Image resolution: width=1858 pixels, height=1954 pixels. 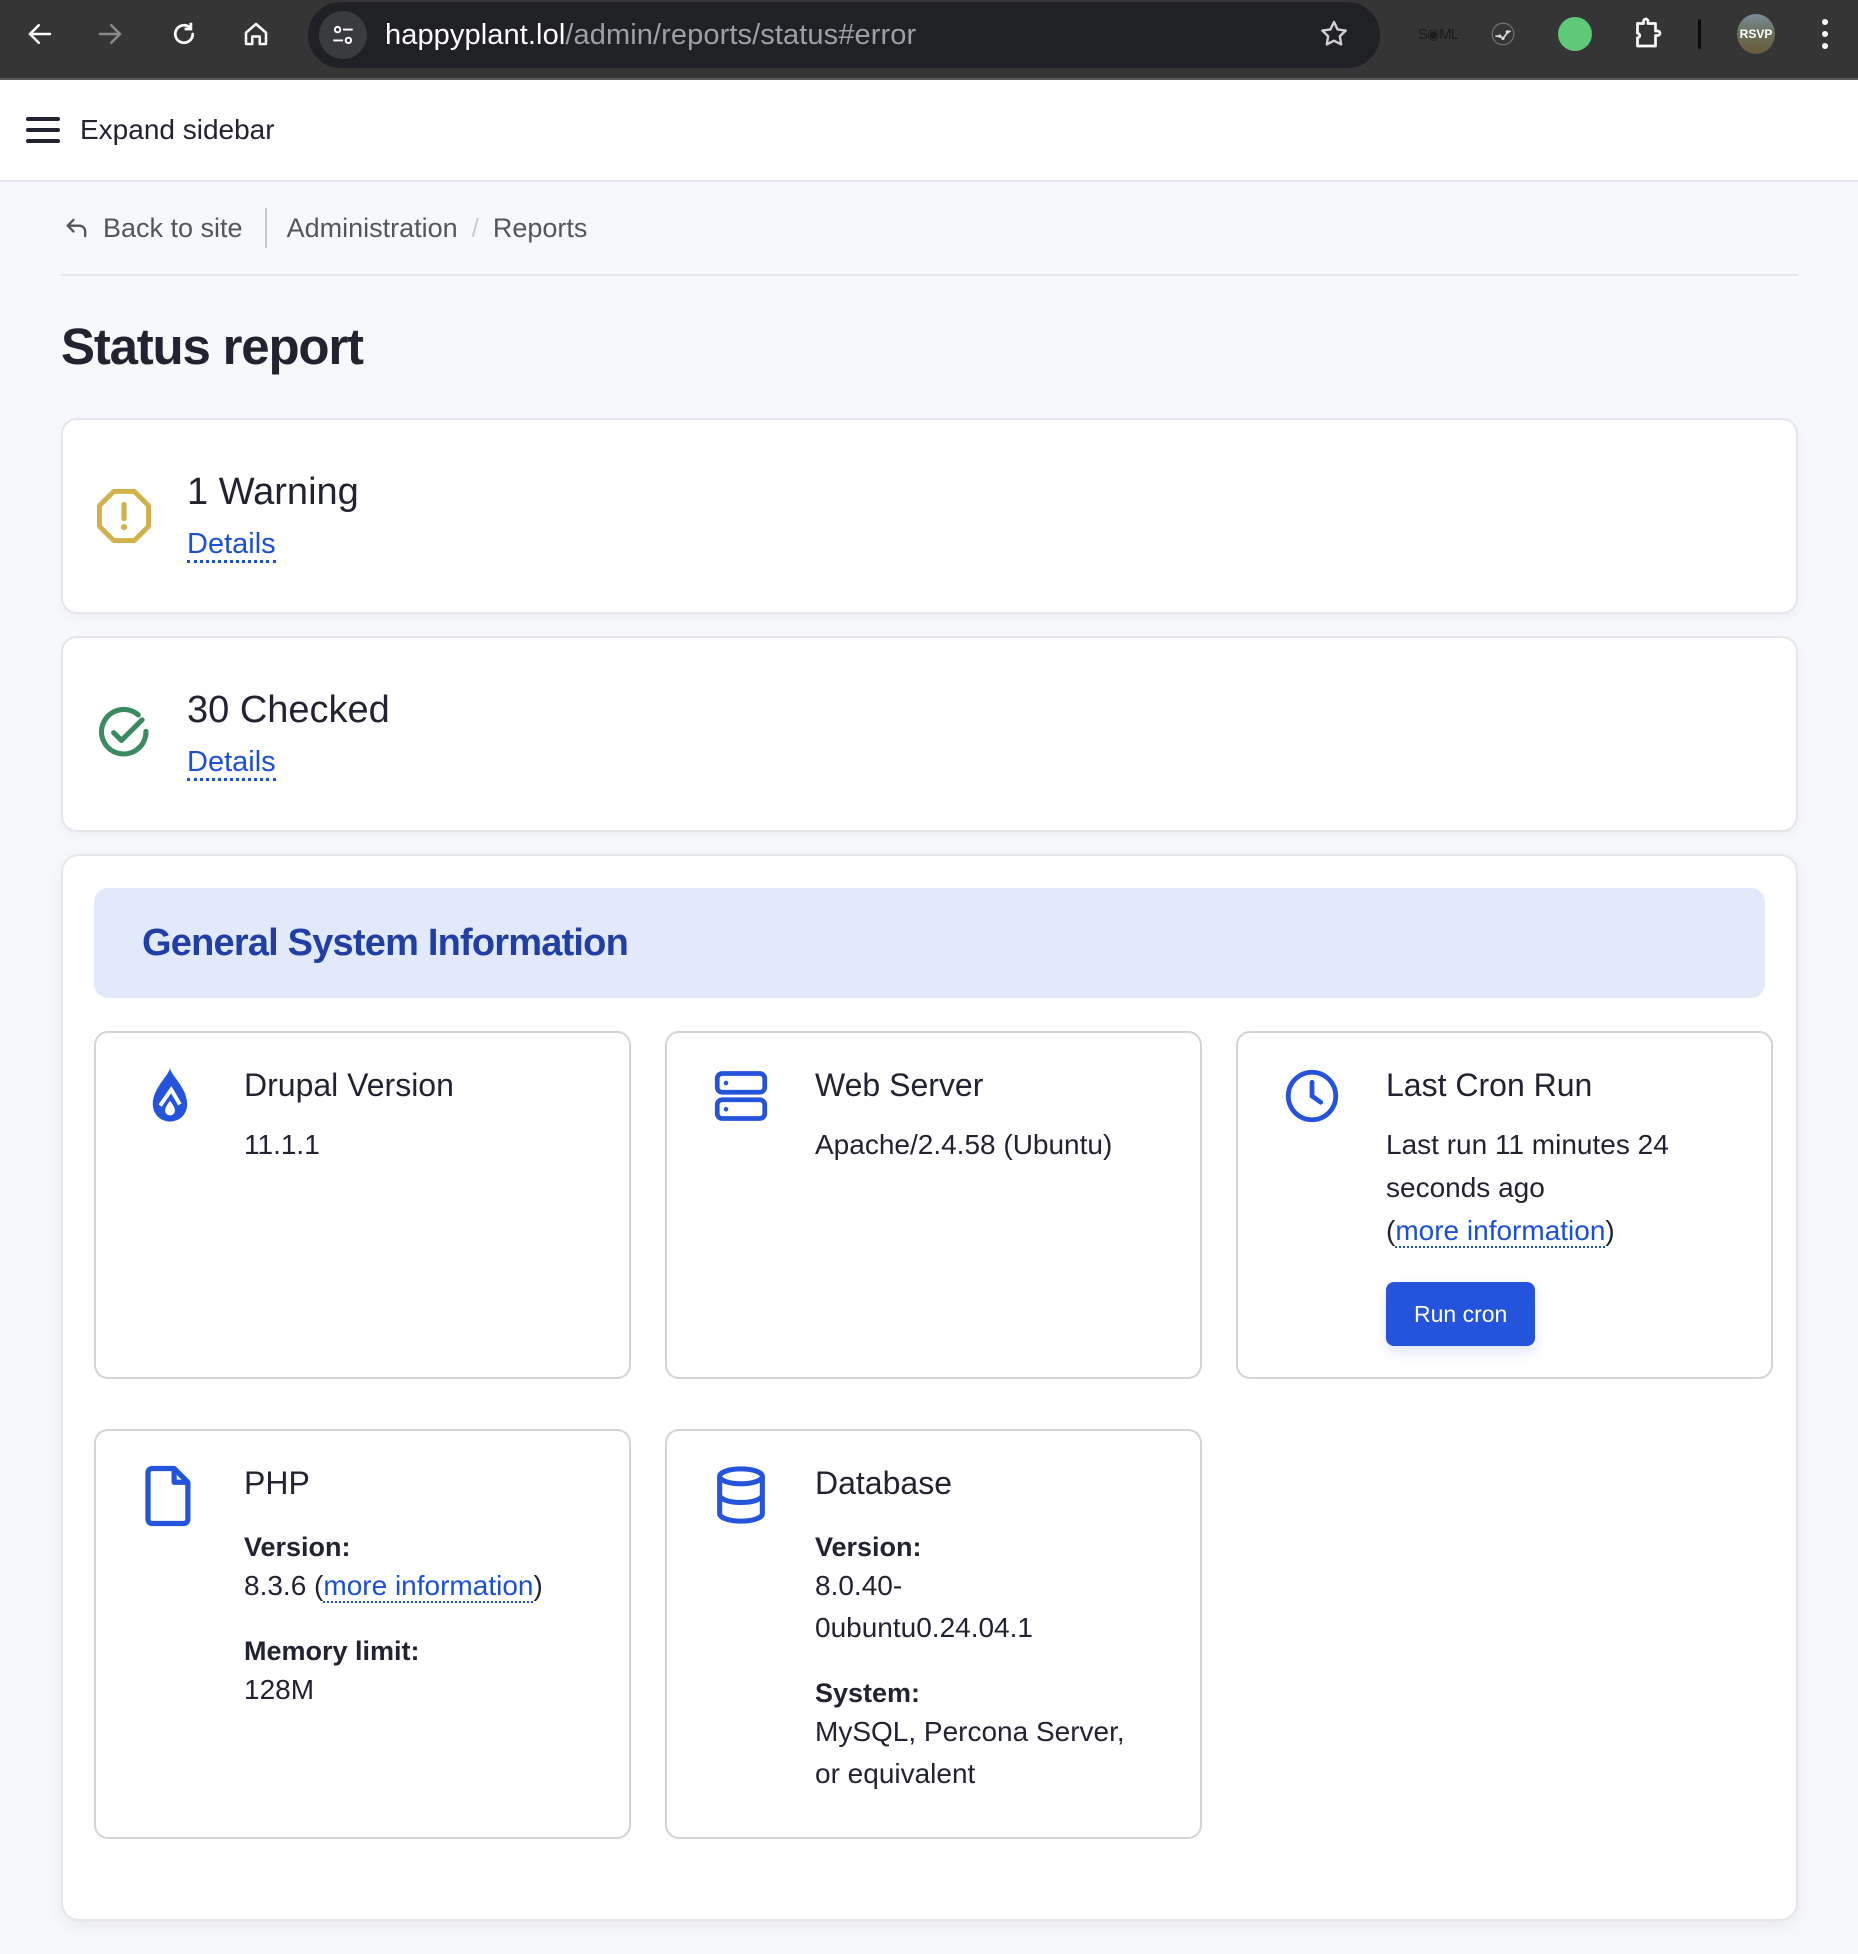 I want to click on reload-button, so click(x=184, y=34).